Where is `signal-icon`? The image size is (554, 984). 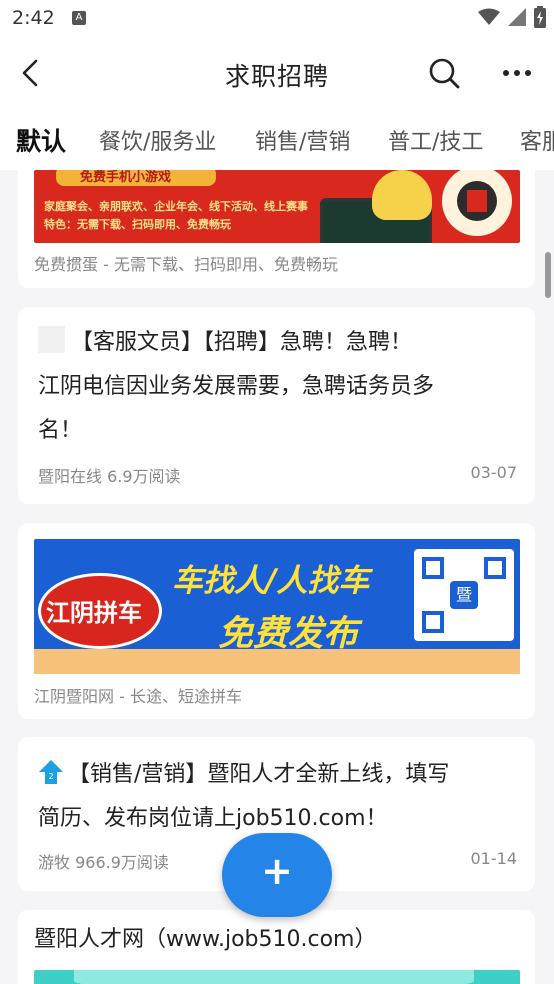 signal-icon is located at coordinates (517, 17).